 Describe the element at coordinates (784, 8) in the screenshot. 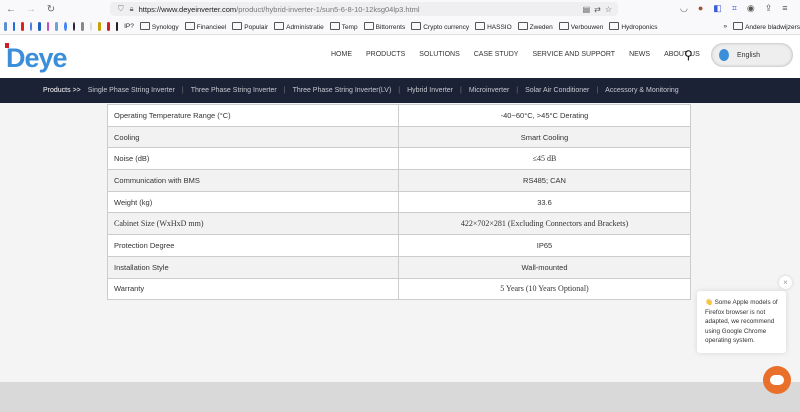

I see `menu-icon: ≡` at that location.